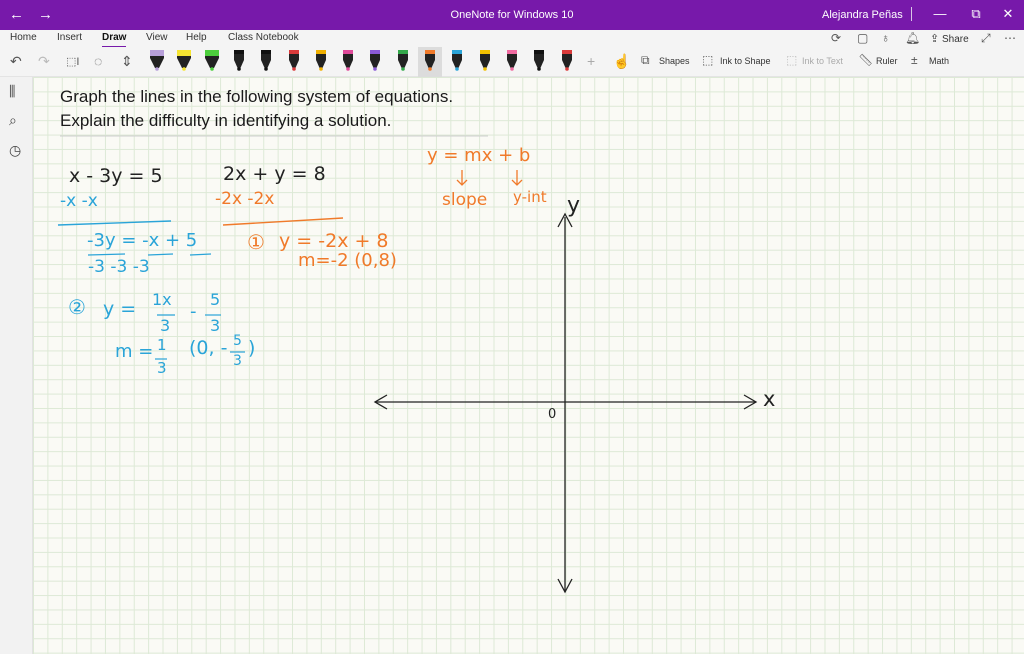  What do you see at coordinates (707, 60) in the screenshot?
I see `ink-to-shape-icon: ⬚` at bounding box center [707, 60].